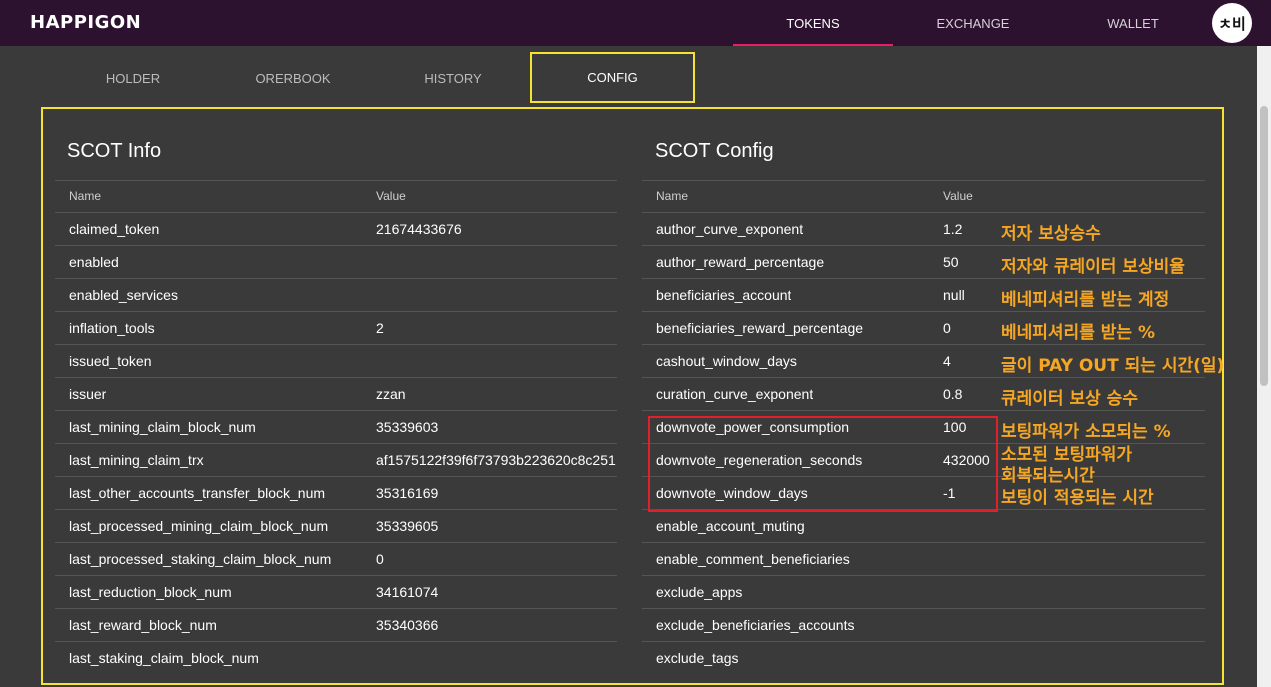 Image resolution: width=1271 pixels, height=687 pixels. Describe the element at coordinates (407, 625) in the screenshot. I see `row-value: 35340366` at that location.